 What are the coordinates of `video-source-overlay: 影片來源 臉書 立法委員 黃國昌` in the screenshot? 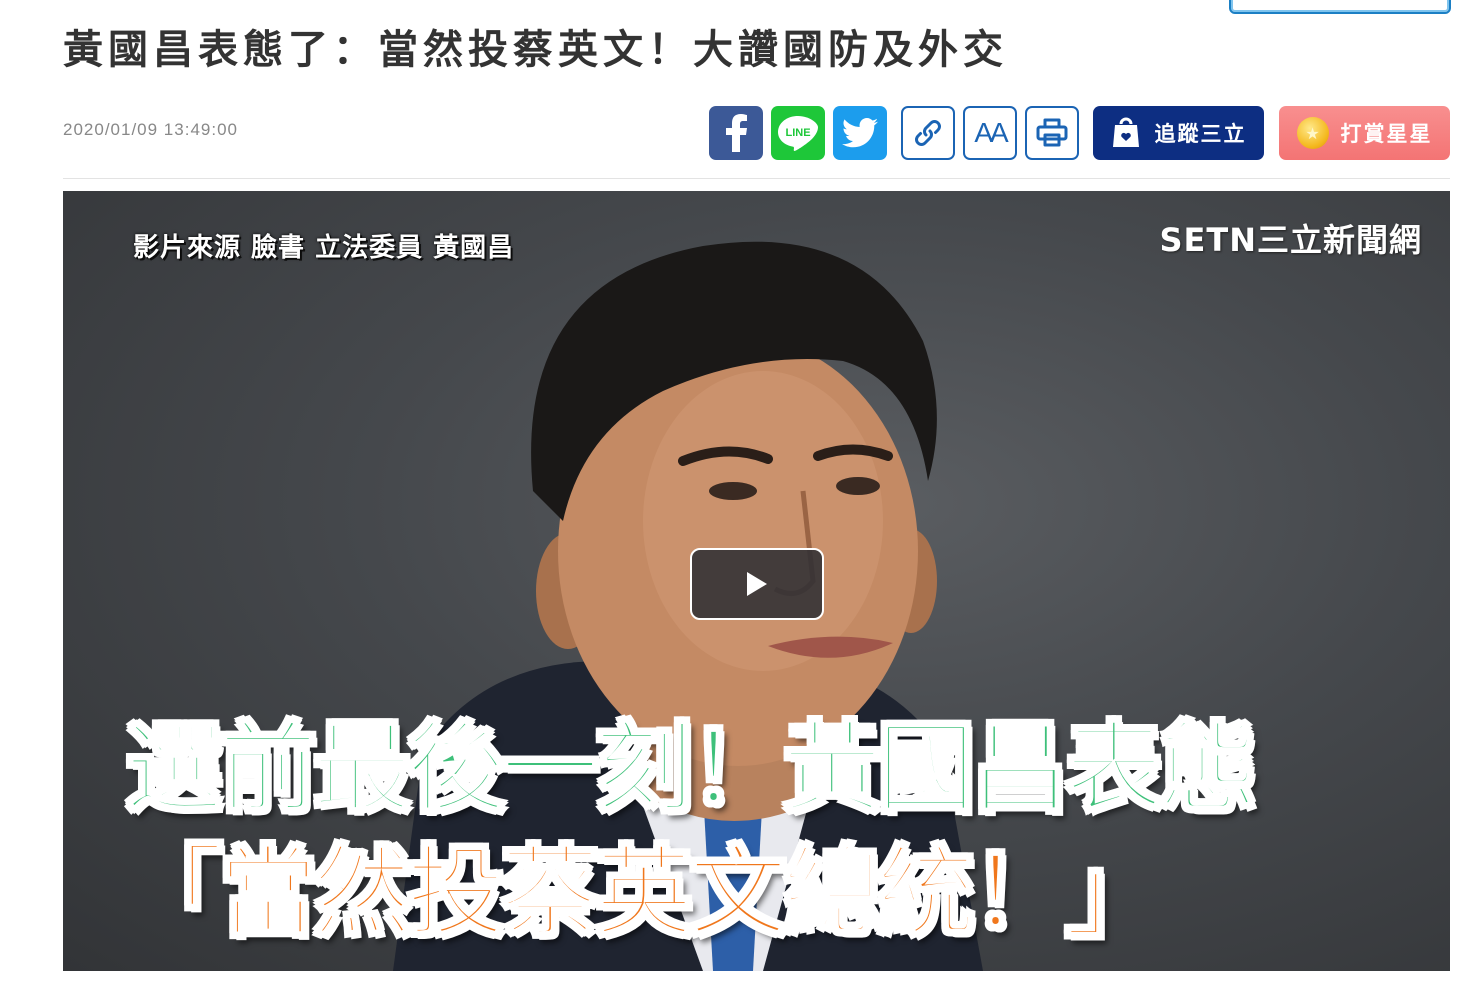 It's located at (324, 248).